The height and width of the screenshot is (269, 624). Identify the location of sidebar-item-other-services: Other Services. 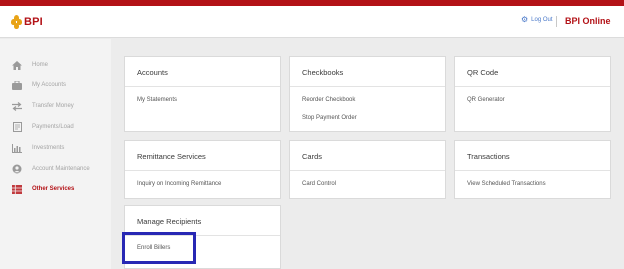
(43, 189).